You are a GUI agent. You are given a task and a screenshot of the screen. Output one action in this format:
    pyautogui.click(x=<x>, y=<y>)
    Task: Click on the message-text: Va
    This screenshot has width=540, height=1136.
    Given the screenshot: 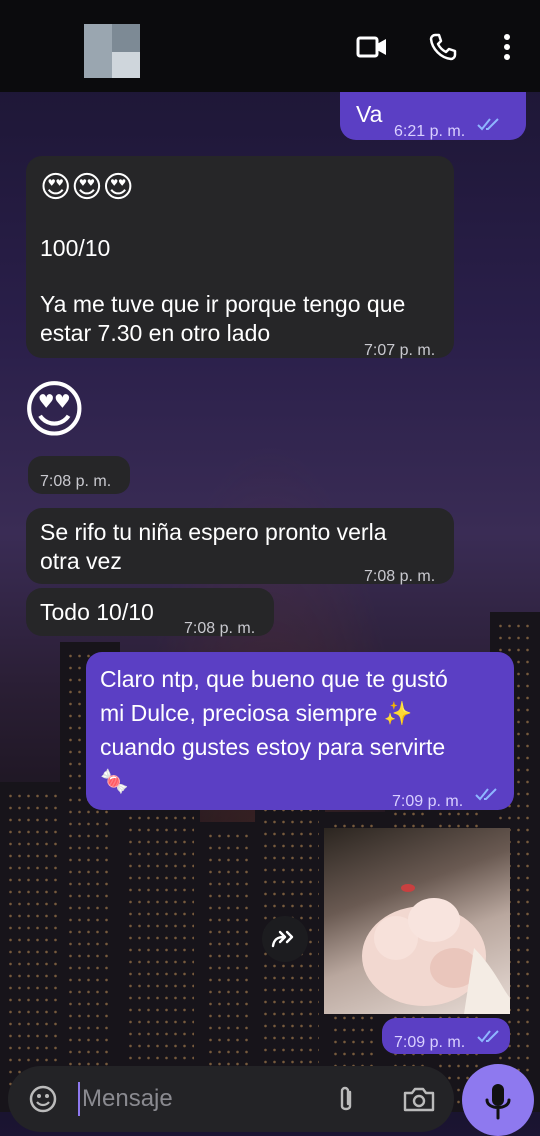 What is the action you would take?
    pyautogui.click(x=369, y=114)
    